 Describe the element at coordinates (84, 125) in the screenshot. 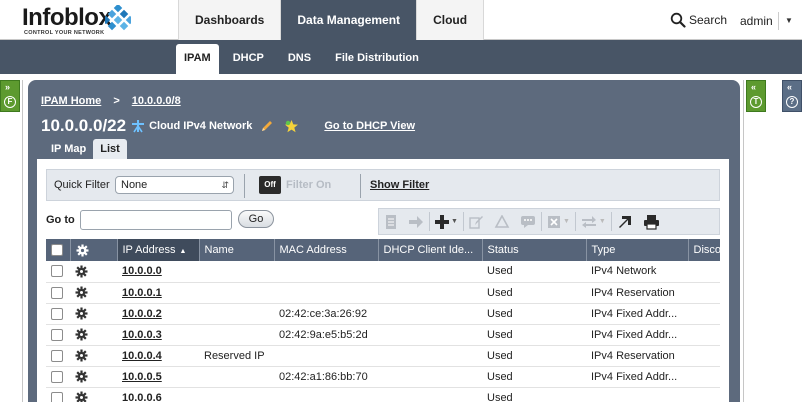

I see `page-title: 10.0.0.0/22` at that location.